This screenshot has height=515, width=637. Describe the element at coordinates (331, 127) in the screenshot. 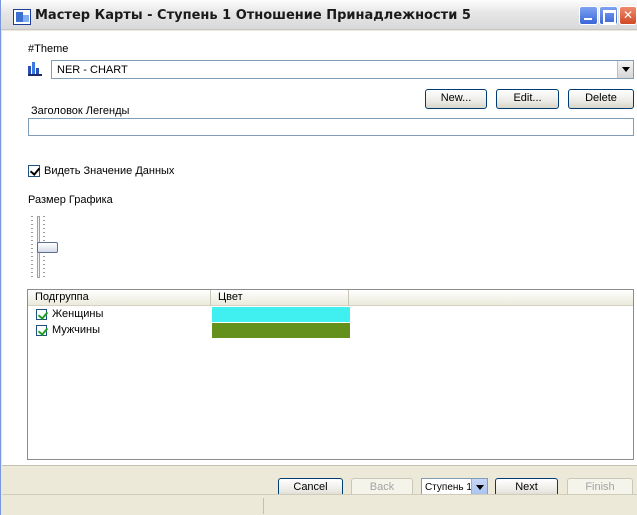

I see `legend-title-input` at that location.